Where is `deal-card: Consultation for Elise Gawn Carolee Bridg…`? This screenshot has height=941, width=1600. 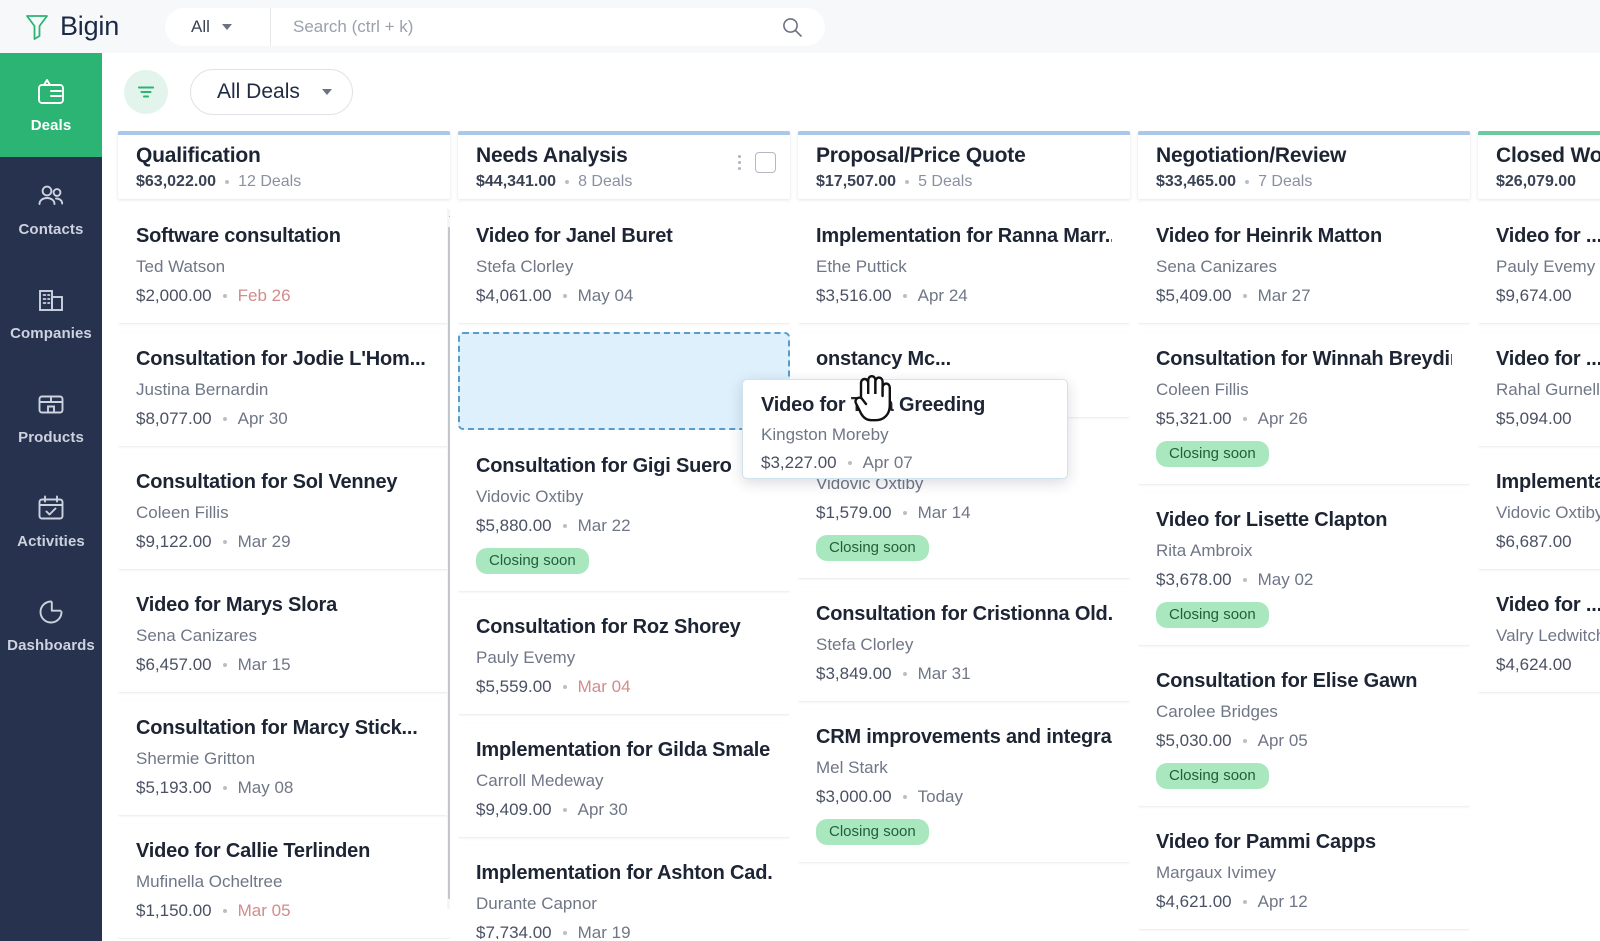
deal-card: Consultation for Elise Gawn Carolee Bridg… is located at coordinates (1304, 730).